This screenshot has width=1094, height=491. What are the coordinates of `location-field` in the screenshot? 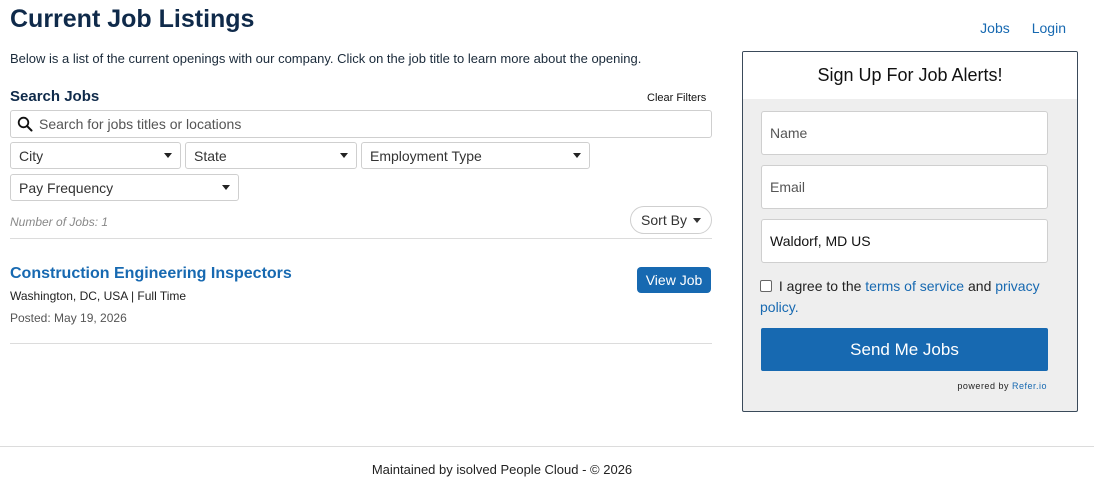 It's located at (904, 241).